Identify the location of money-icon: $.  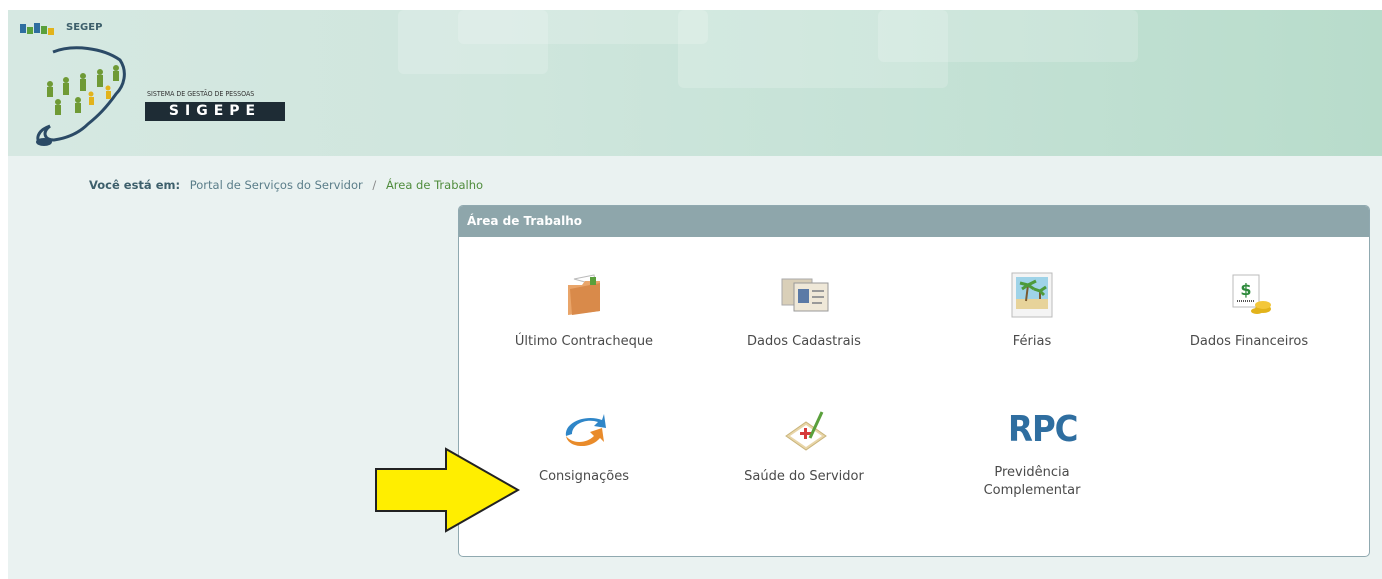
(1251, 294).